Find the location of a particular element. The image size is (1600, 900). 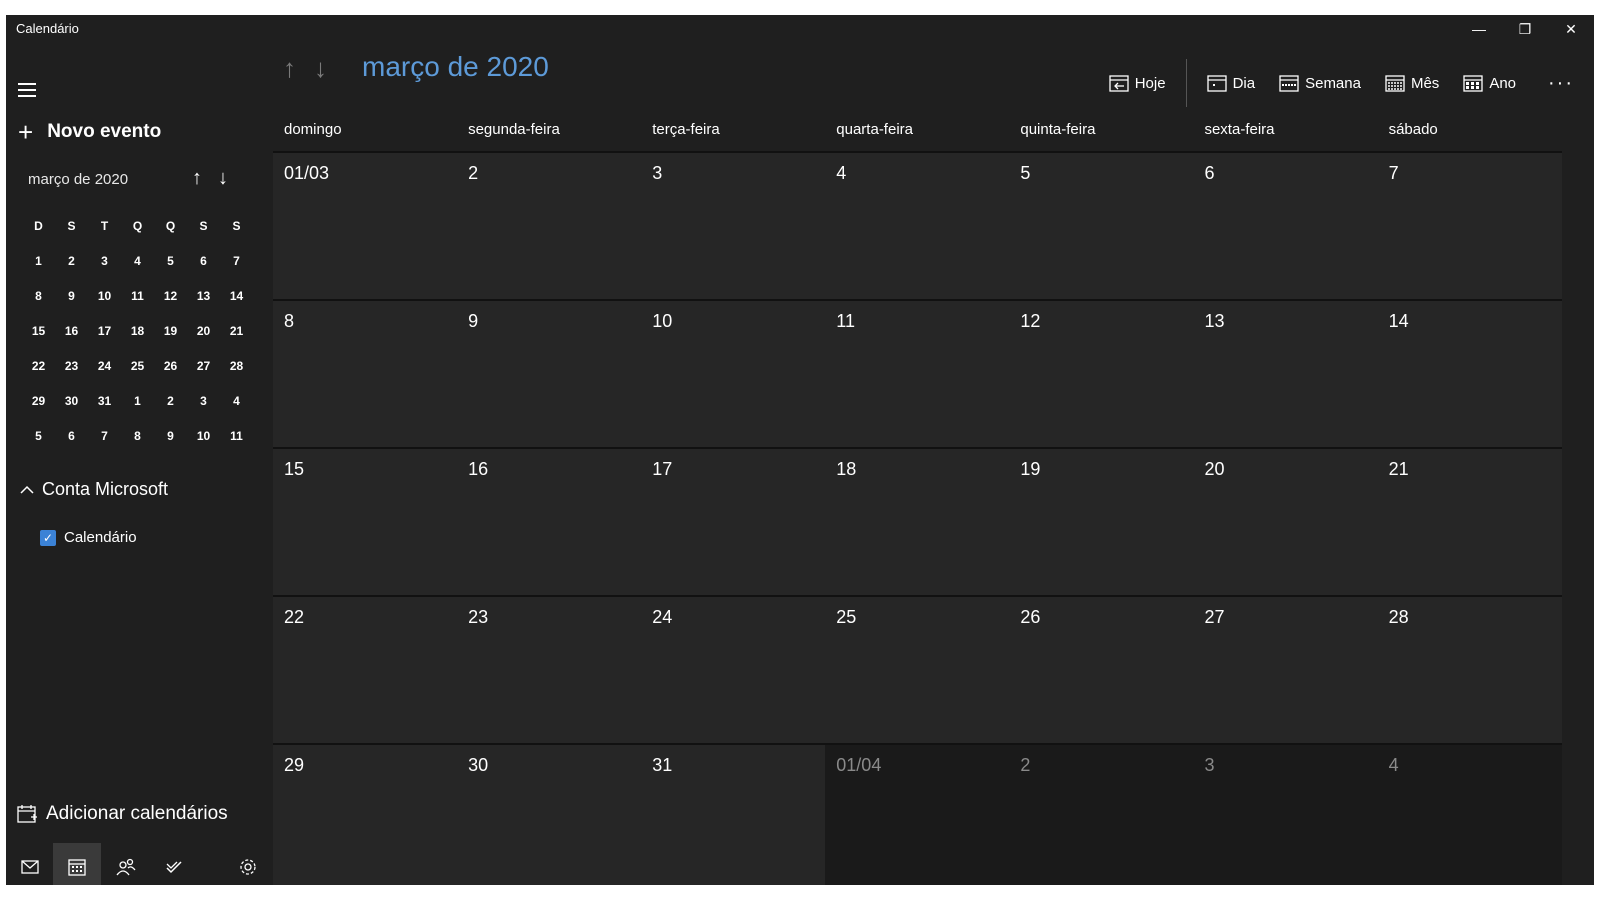

day-cell: 29 is located at coordinates (365, 815).